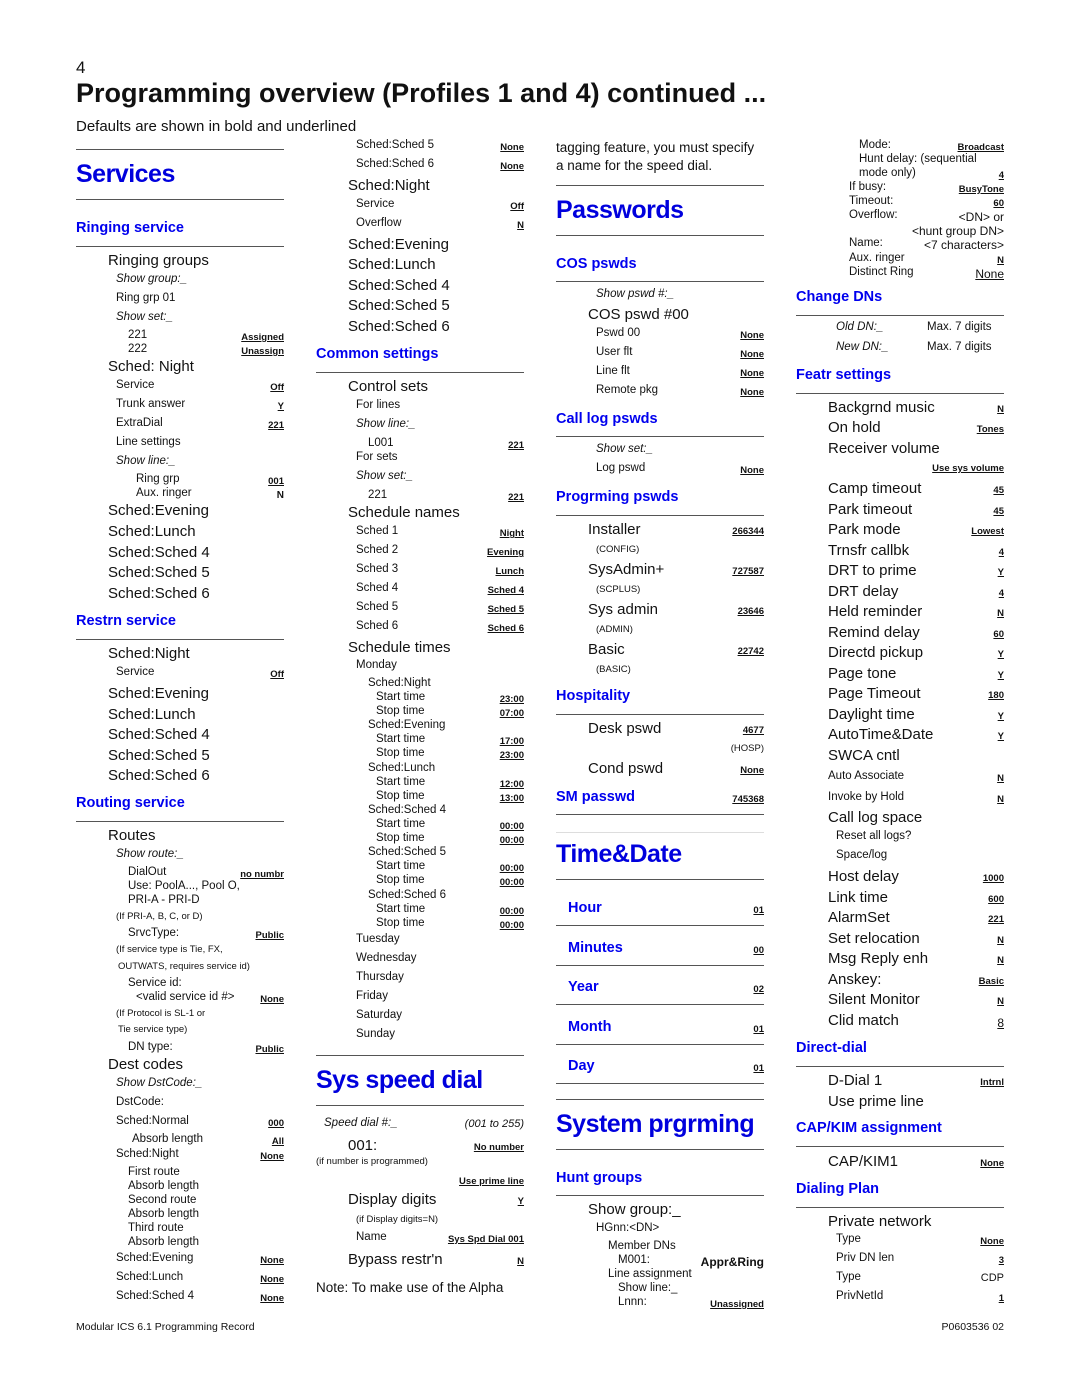 Image resolution: width=1080 pixels, height=1397 pixels. What do you see at coordinates (676, 728) in the screenshot?
I see `row-desk-pswd: Desk pswd 4677` at bounding box center [676, 728].